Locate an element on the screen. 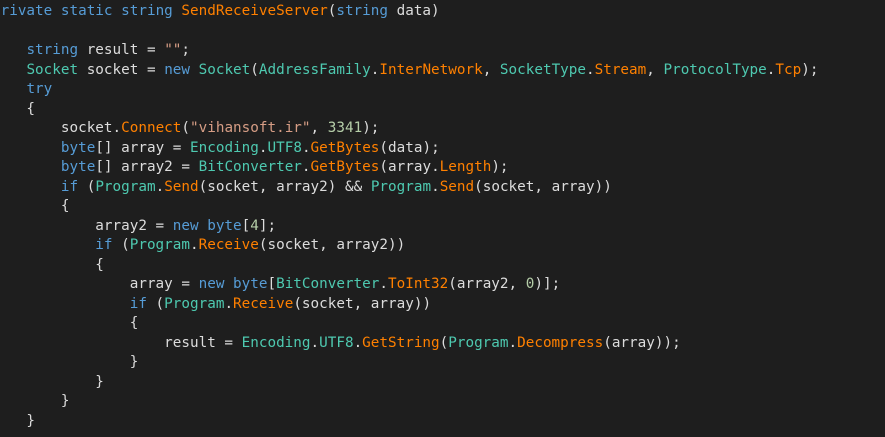  code-line: if (Program.Receive(socket, array)) is located at coordinates (409, 305).